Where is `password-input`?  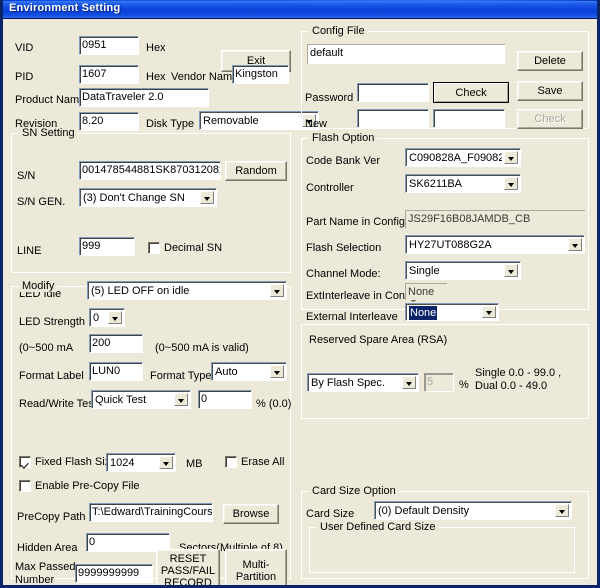
password-input is located at coordinates (393, 92).